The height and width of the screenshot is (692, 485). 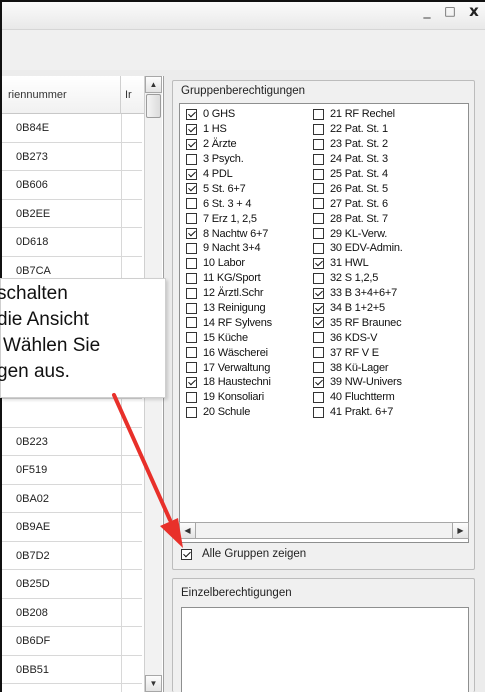 I want to click on column-header-serial-number: riennummer, so click(x=61, y=95).